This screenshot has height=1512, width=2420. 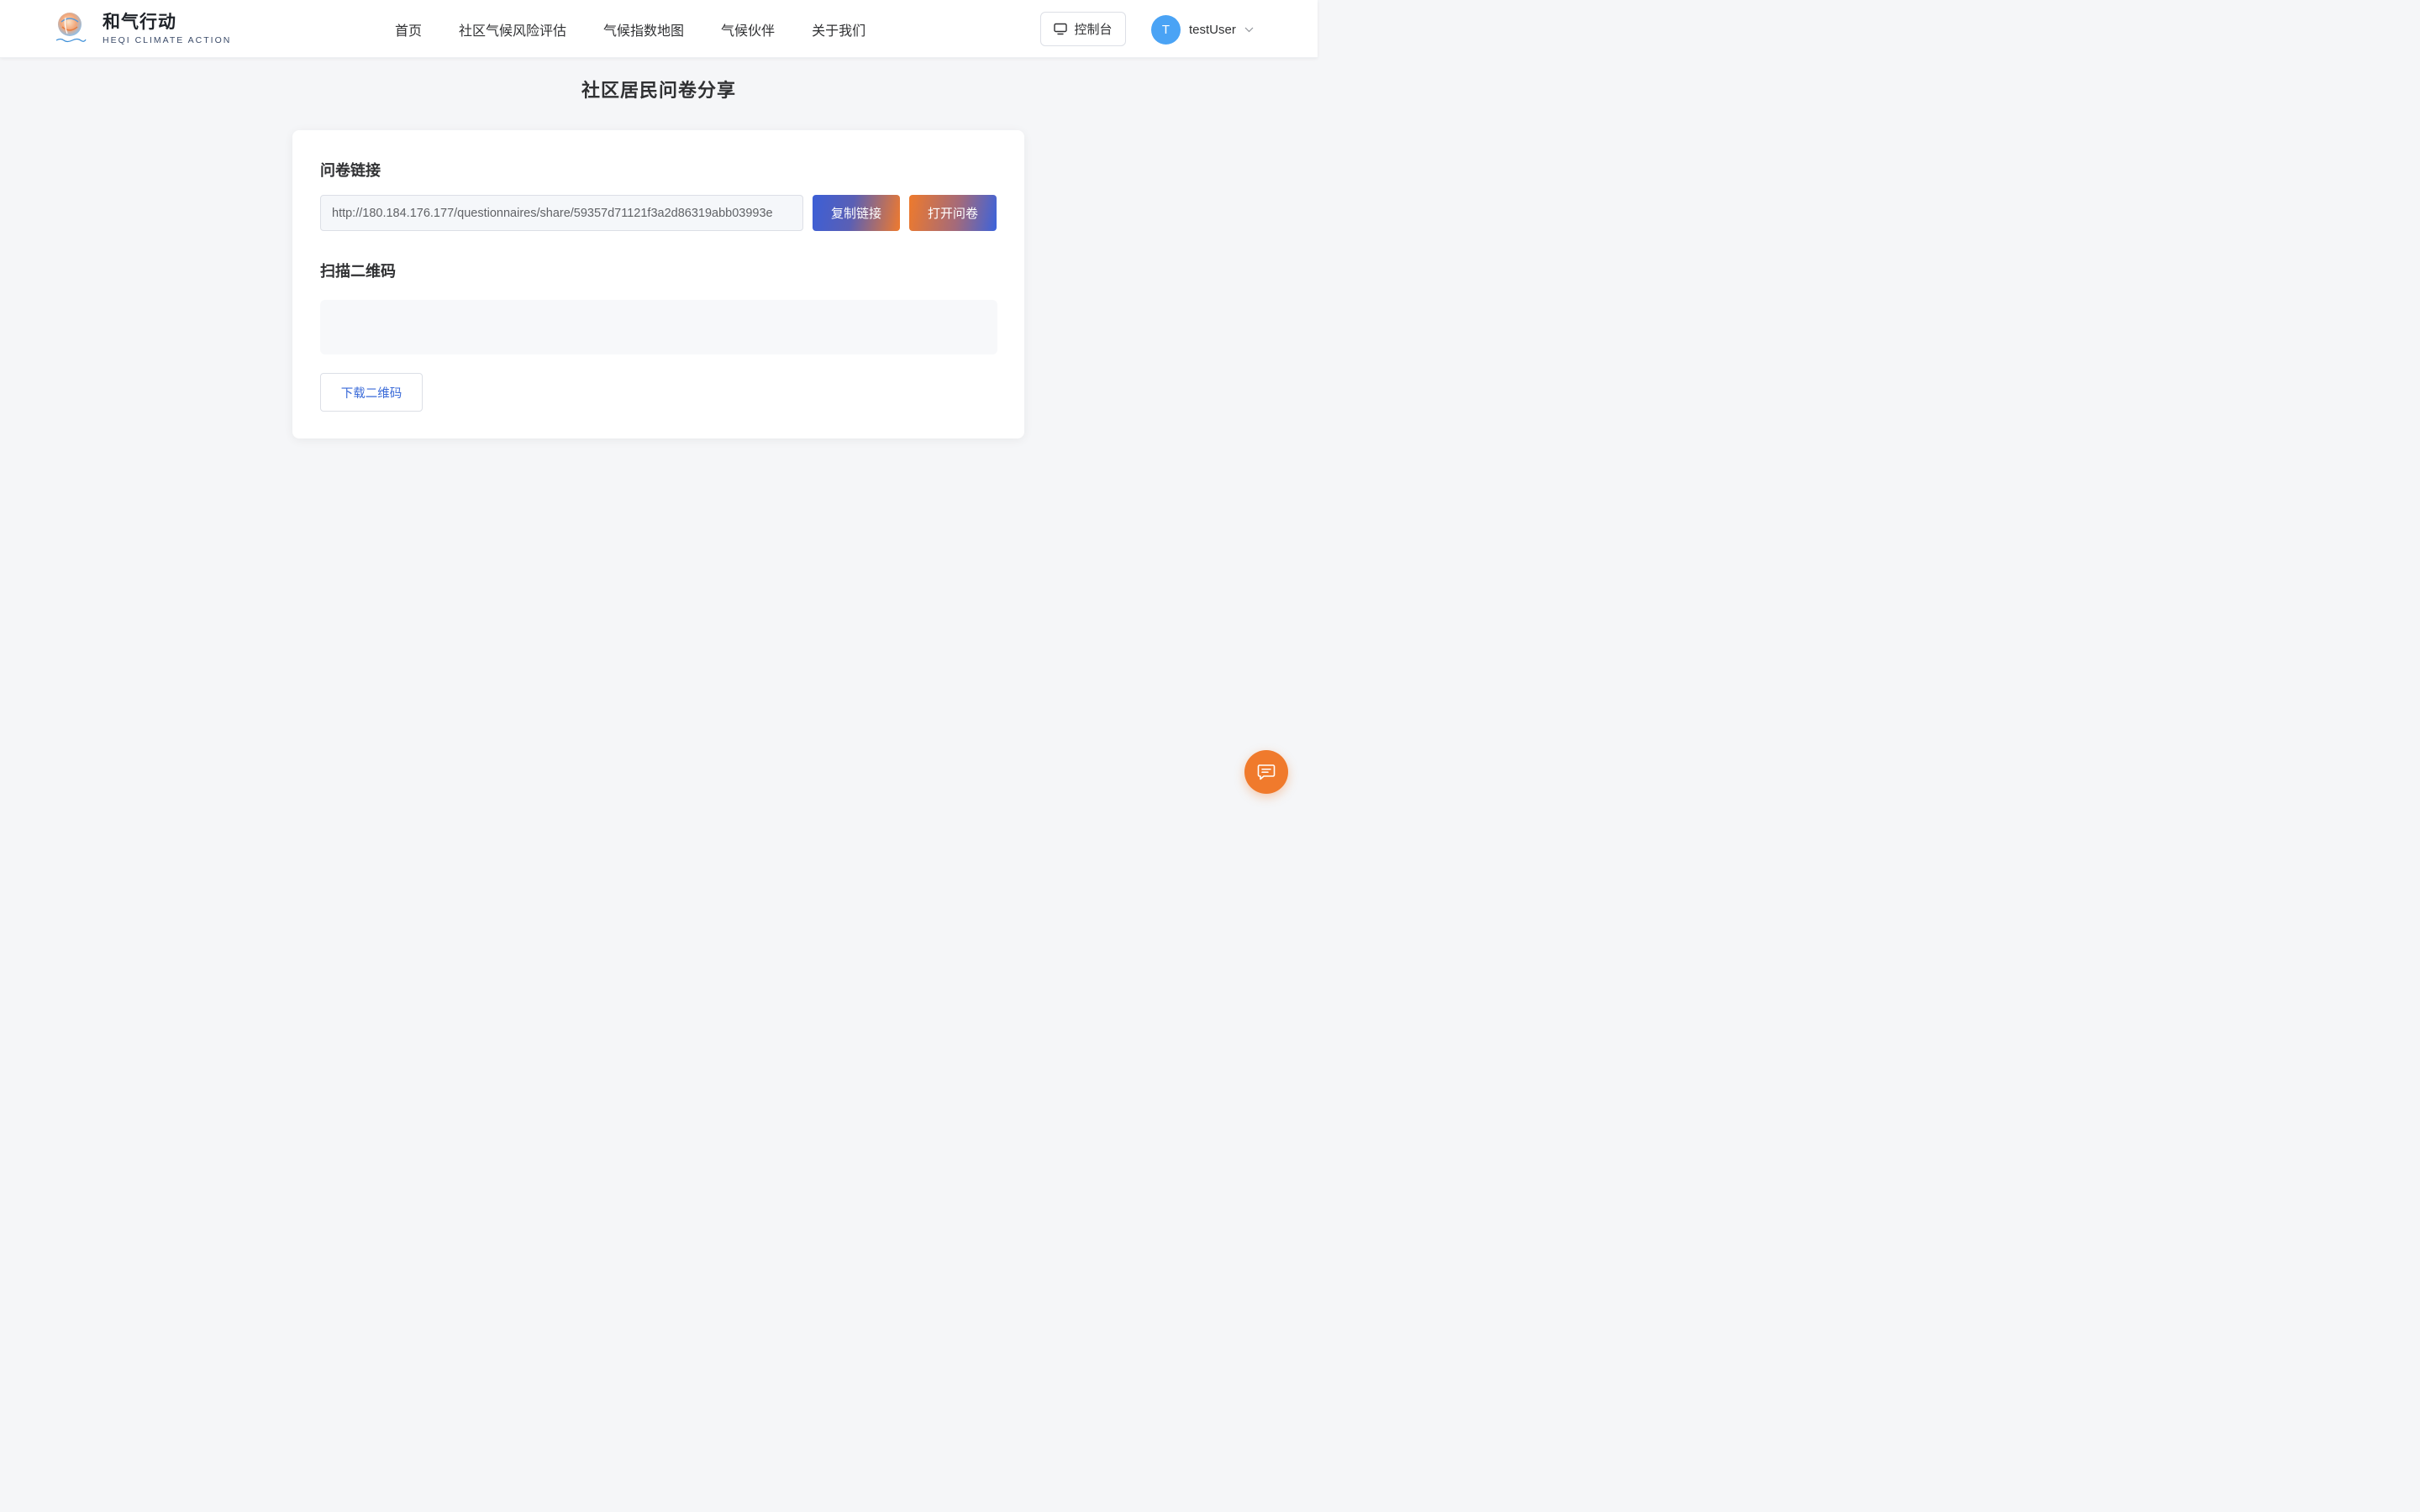 What do you see at coordinates (1212, 29) in the screenshot?
I see `username: testUser` at bounding box center [1212, 29].